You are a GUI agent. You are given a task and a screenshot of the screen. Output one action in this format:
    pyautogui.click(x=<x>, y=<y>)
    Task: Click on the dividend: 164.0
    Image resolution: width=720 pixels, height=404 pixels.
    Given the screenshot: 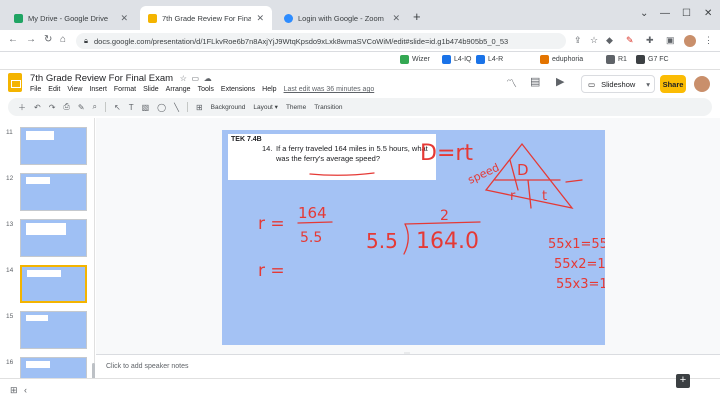 What is the action you would take?
    pyautogui.click(x=447, y=241)
    